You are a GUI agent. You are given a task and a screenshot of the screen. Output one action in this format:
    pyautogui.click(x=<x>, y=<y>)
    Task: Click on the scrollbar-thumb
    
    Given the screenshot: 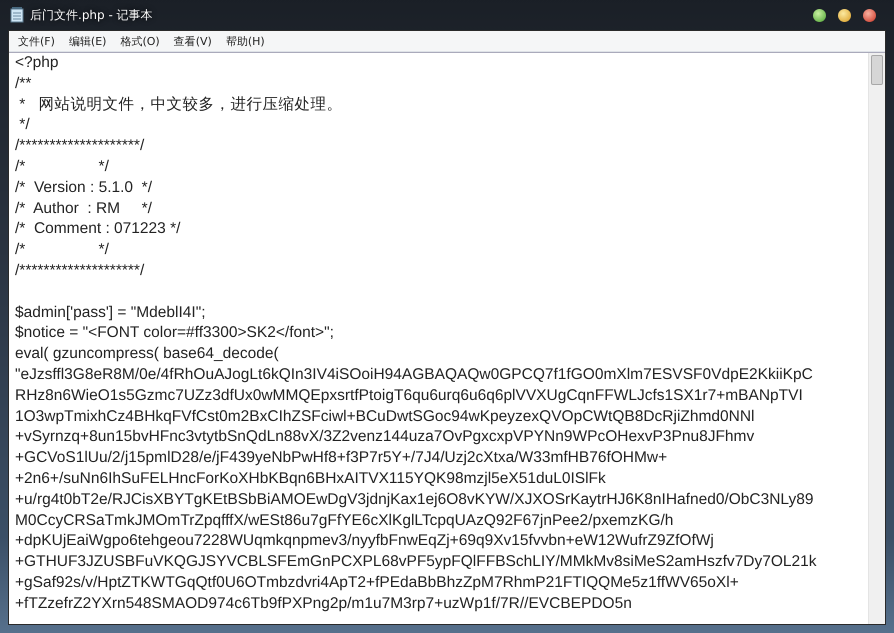 What is the action you would take?
    pyautogui.click(x=877, y=70)
    